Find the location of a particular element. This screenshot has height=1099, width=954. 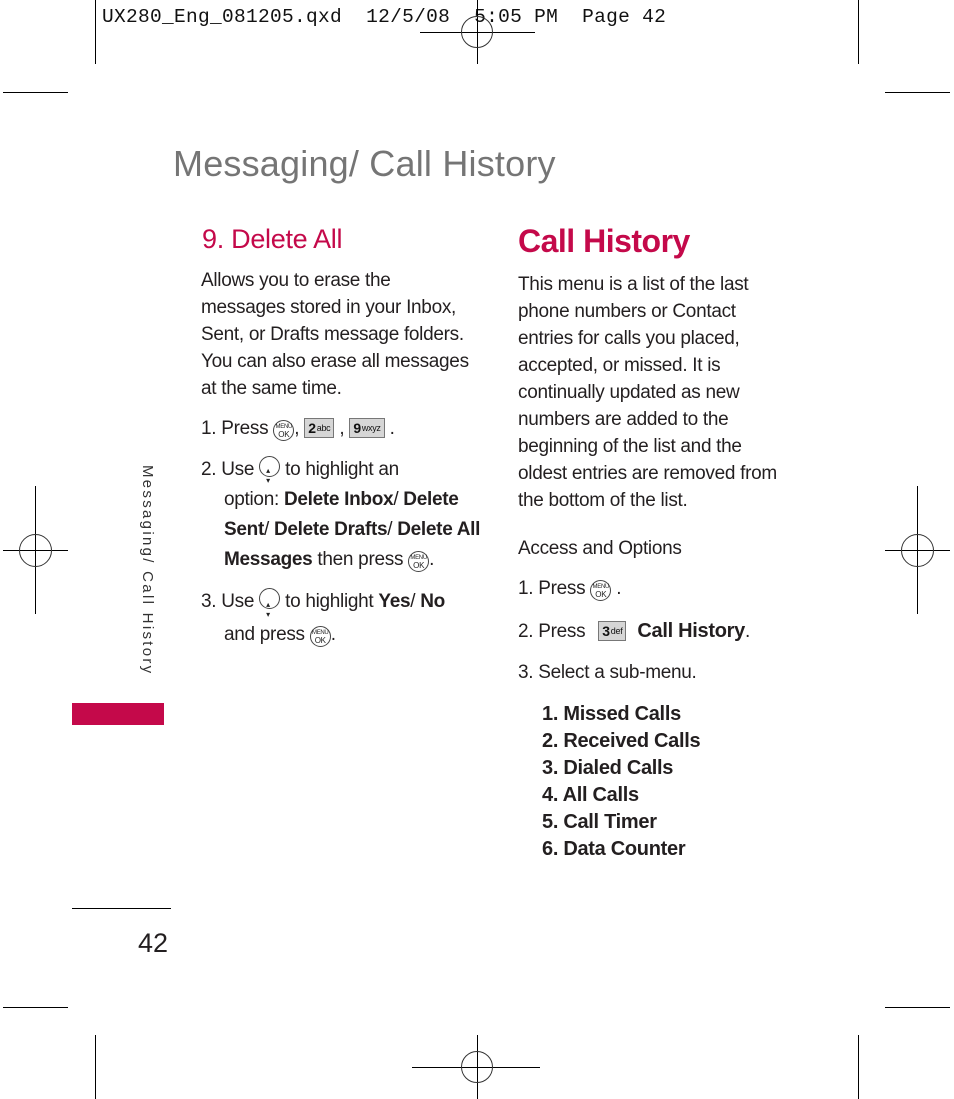

slug-date: 12/5/08 is located at coordinates (408, 17).